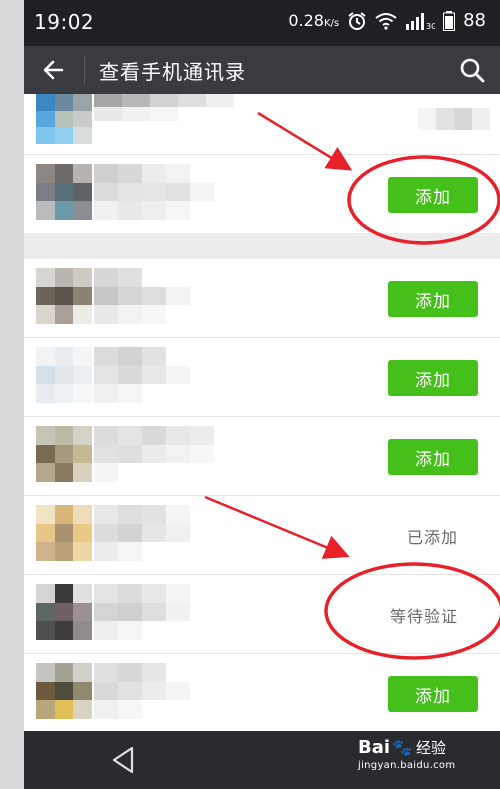 This screenshot has width=500, height=789. What do you see at coordinates (331, 23) in the screenshot?
I see `network-speed-unit: K/s` at bounding box center [331, 23].